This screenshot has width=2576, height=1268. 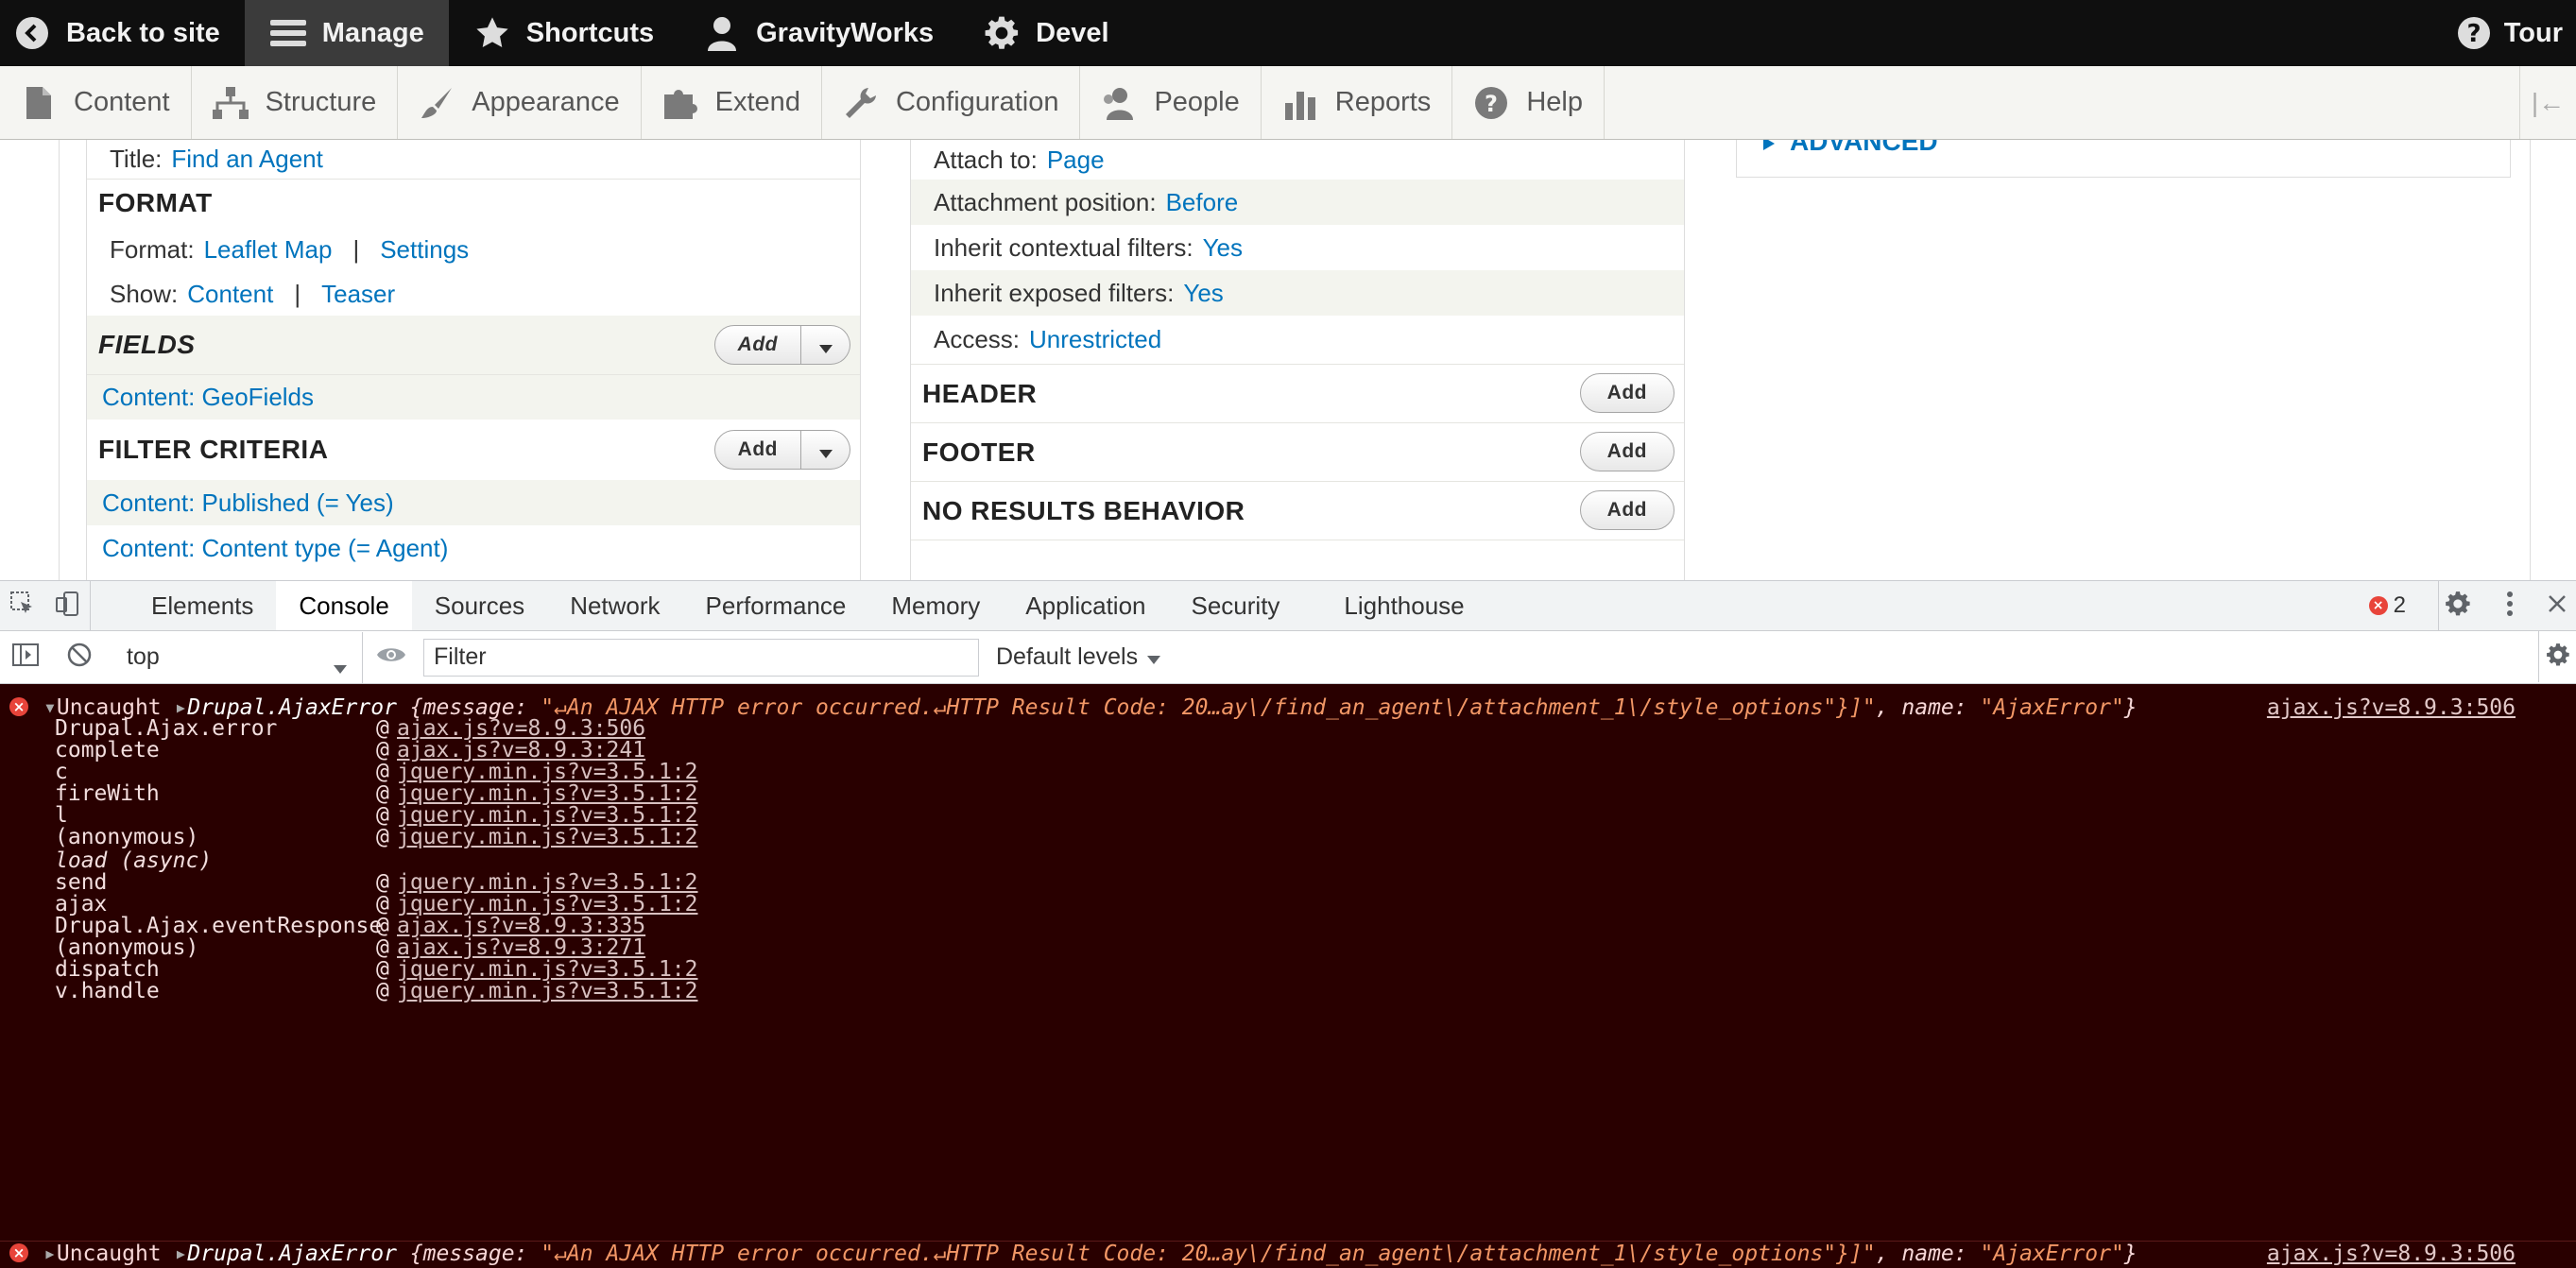 I want to click on back-to-site-label: Back to site, so click(x=143, y=32).